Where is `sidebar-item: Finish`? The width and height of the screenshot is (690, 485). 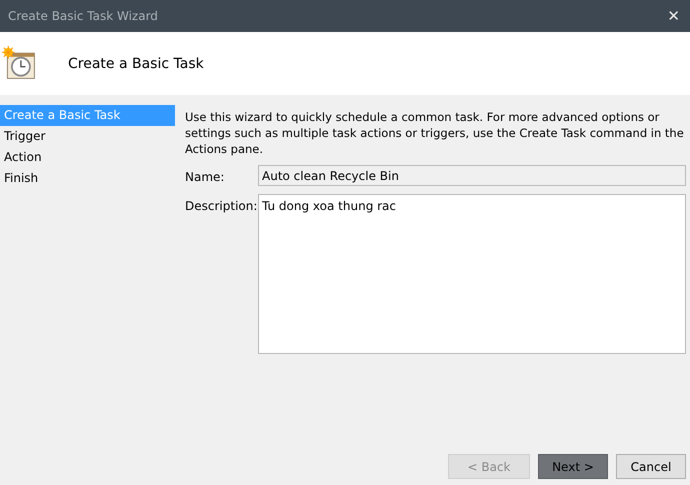
sidebar-item: Finish is located at coordinates (87, 178).